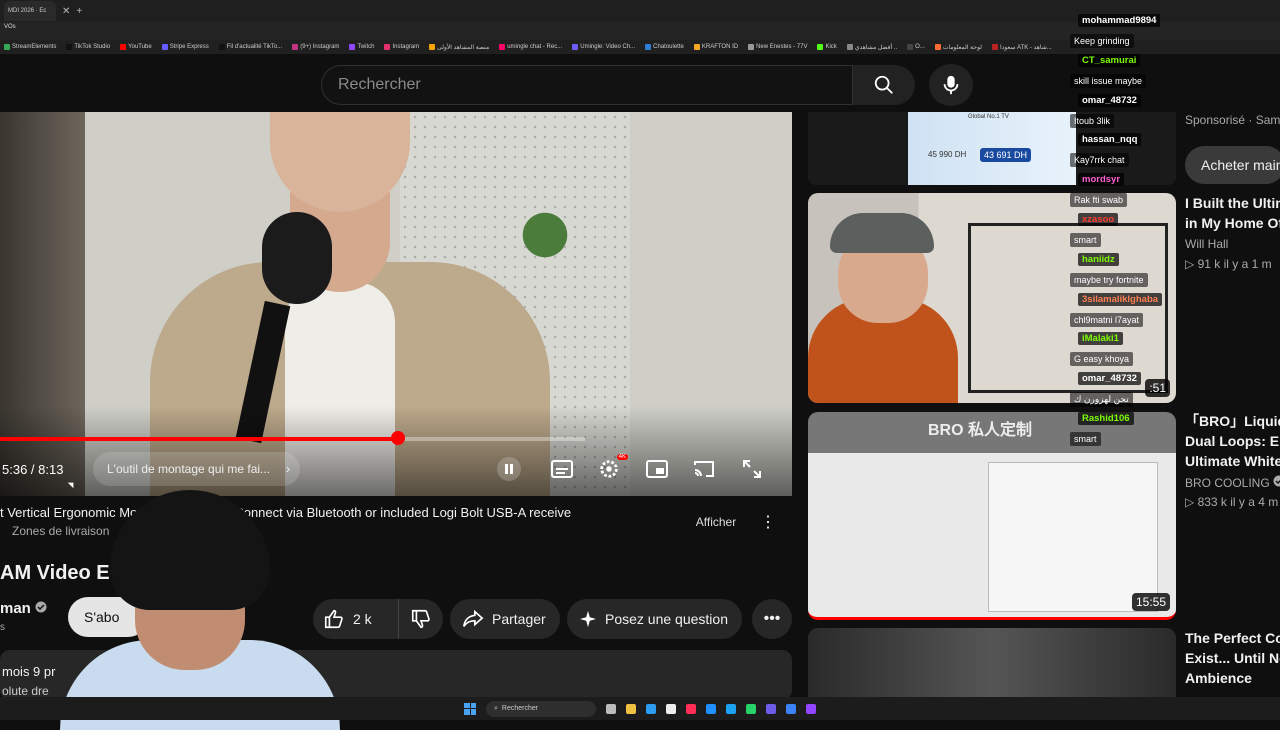 This screenshot has width=1280, height=730. I want to click on bookmark-label: لوحة المعلومات, so click(962, 47).